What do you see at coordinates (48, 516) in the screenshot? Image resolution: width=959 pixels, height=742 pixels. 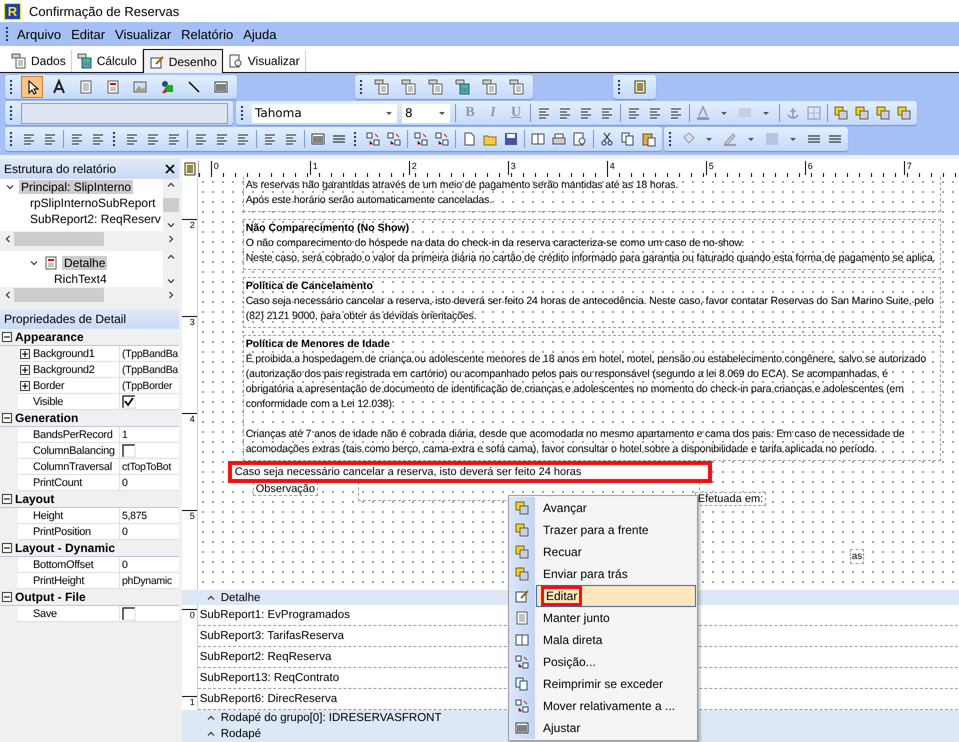 I see `property-name: Height` at bounding box center [48, 516].